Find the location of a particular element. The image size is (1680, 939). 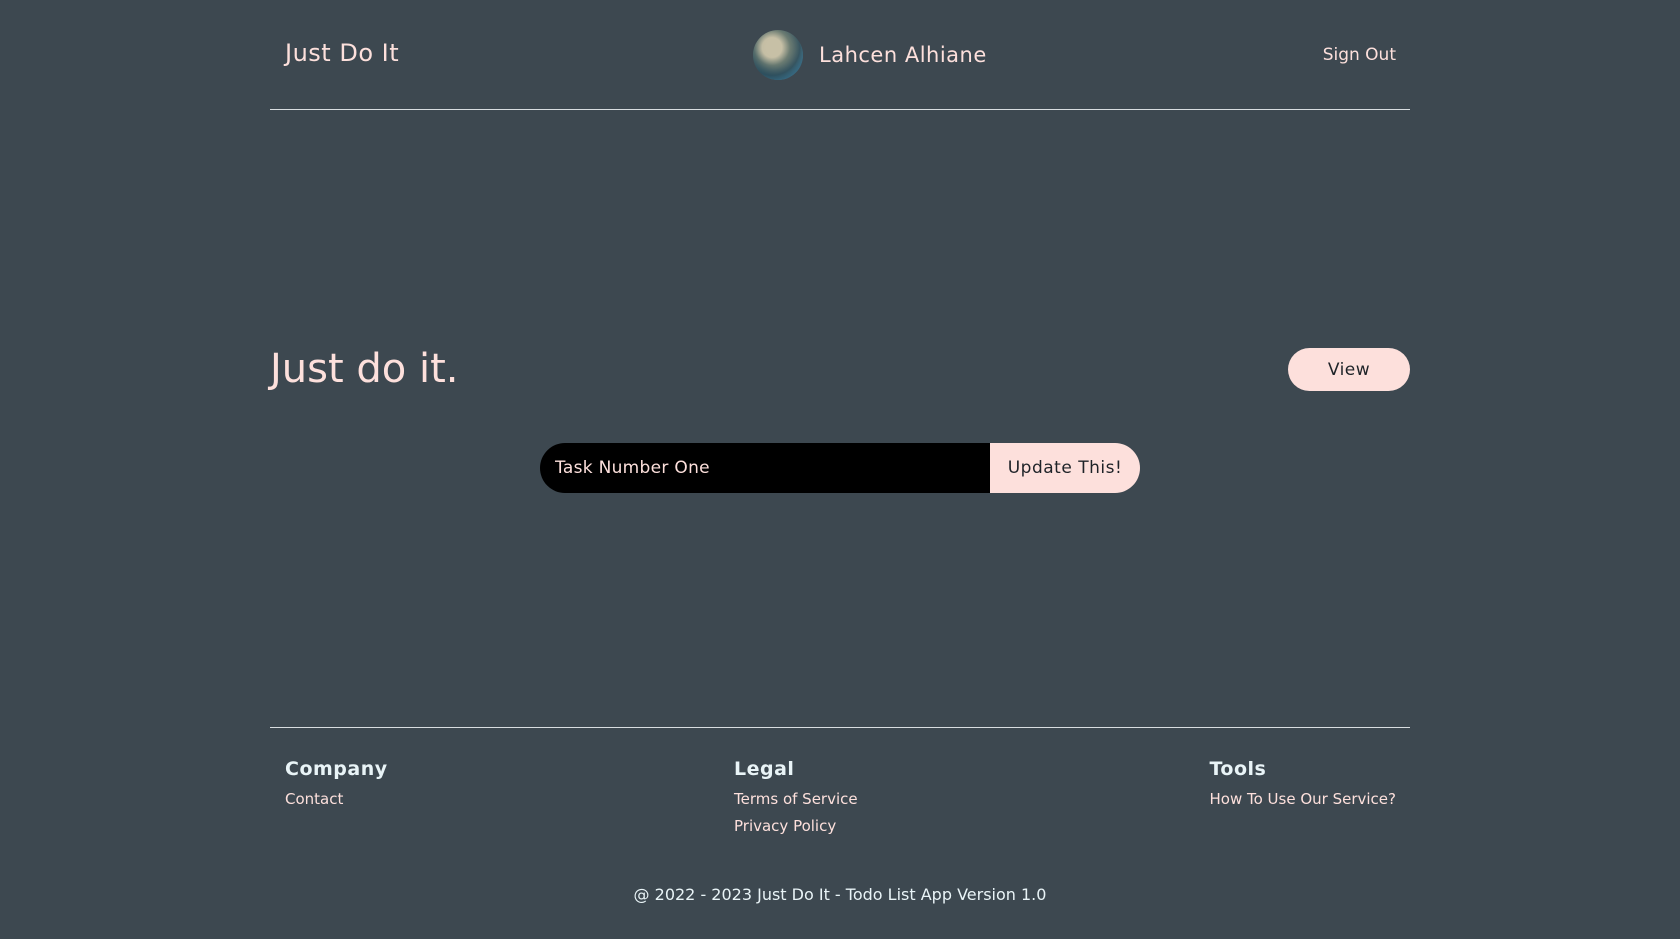

footer-column-company: Company Contact is located at coordinates (336, 787).